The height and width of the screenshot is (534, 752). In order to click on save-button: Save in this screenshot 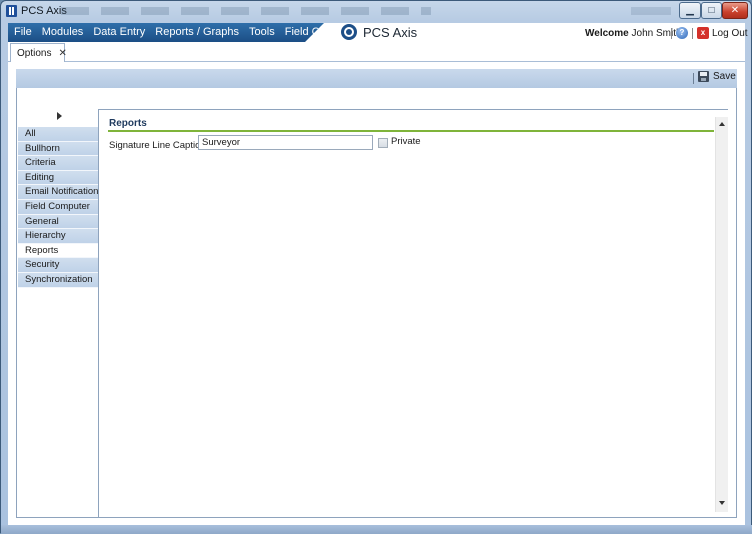, I will do `click(717, 76)`.